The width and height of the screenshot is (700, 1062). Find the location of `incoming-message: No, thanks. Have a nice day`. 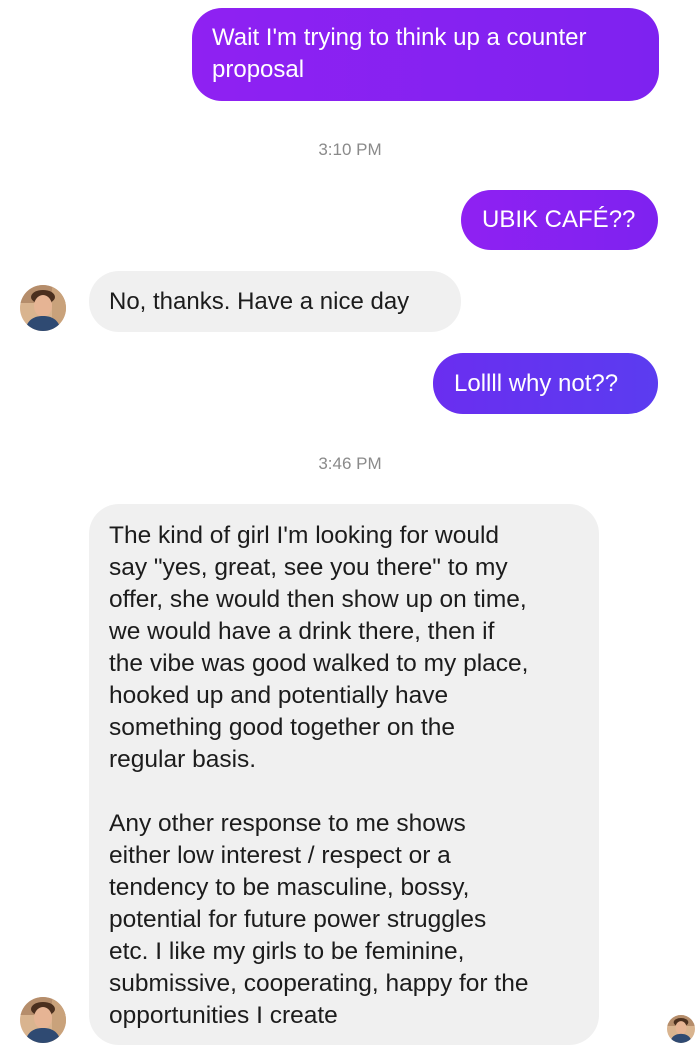

incoming-message: No, thanks. Have a nice day is located at coordinates (275, 301).